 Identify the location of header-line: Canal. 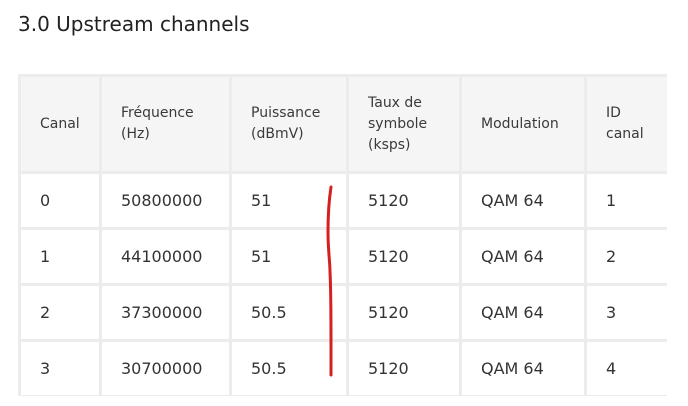
(60, 123).